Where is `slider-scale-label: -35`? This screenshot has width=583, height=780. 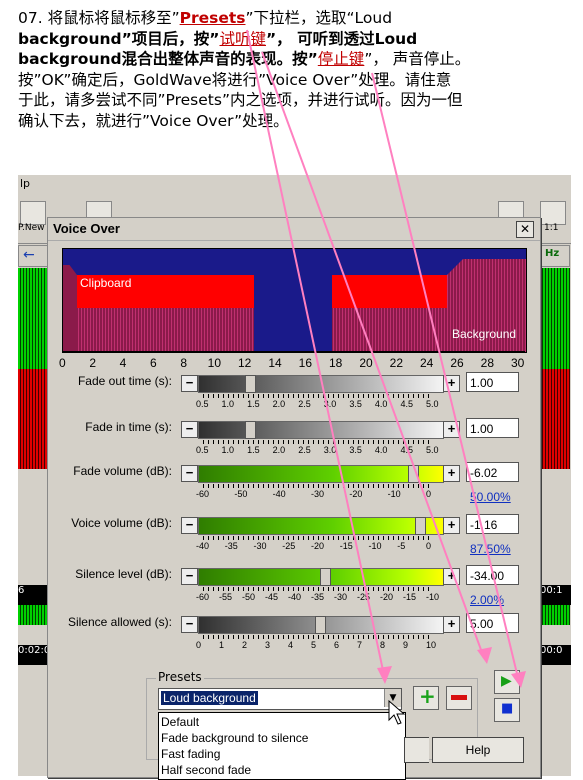 slider-scale-label: -35 is located at coordinates (318, 597).